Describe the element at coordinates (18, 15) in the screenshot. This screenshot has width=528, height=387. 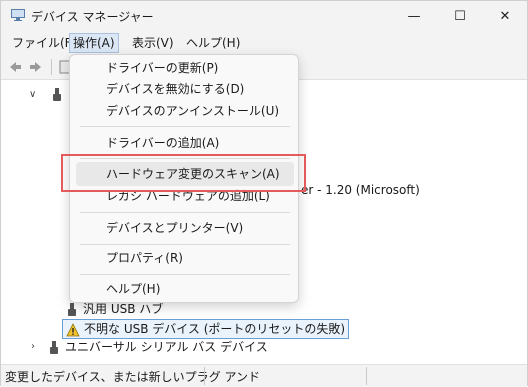
I see `device-manager-icon` at that location.